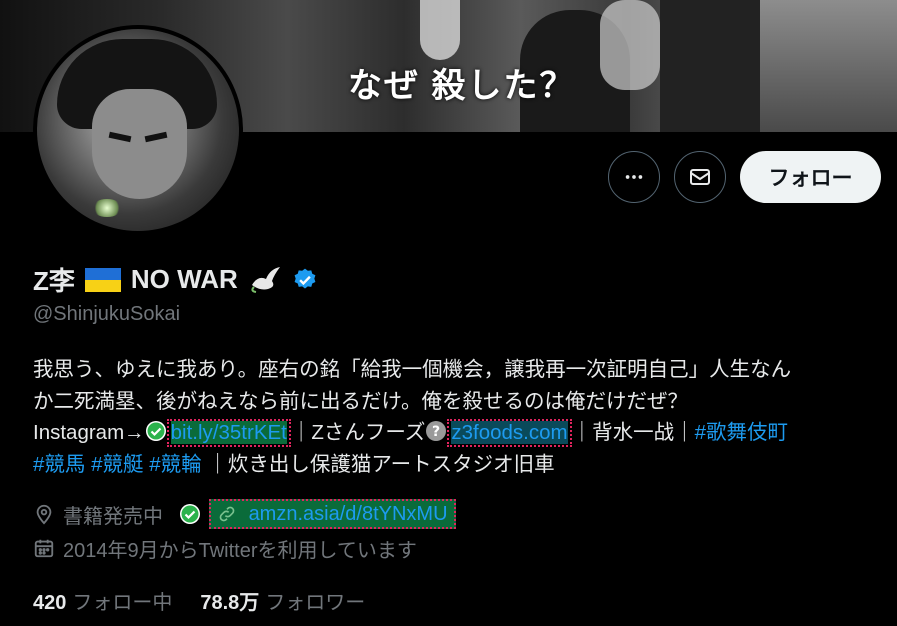 This screenshot has height=626, width=897. I want to click on link-icon, so click(227, 514).